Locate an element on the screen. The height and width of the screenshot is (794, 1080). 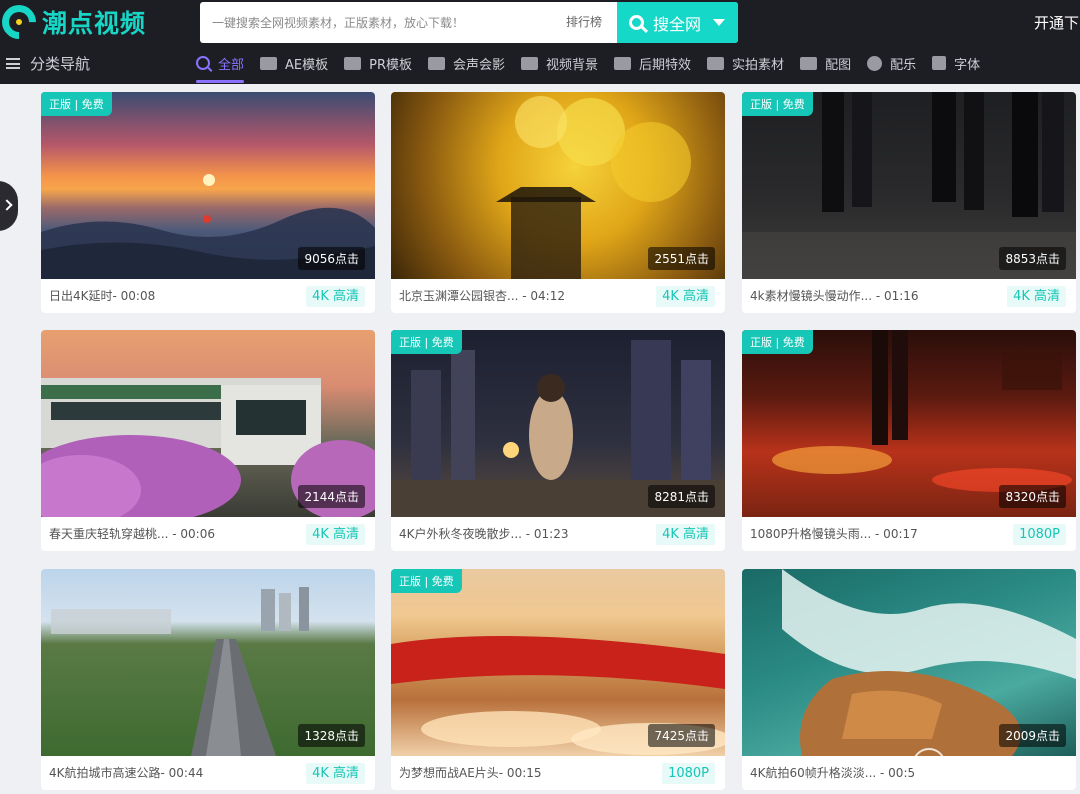
click-count: 7425点击 is located at coordinates (681, 735).